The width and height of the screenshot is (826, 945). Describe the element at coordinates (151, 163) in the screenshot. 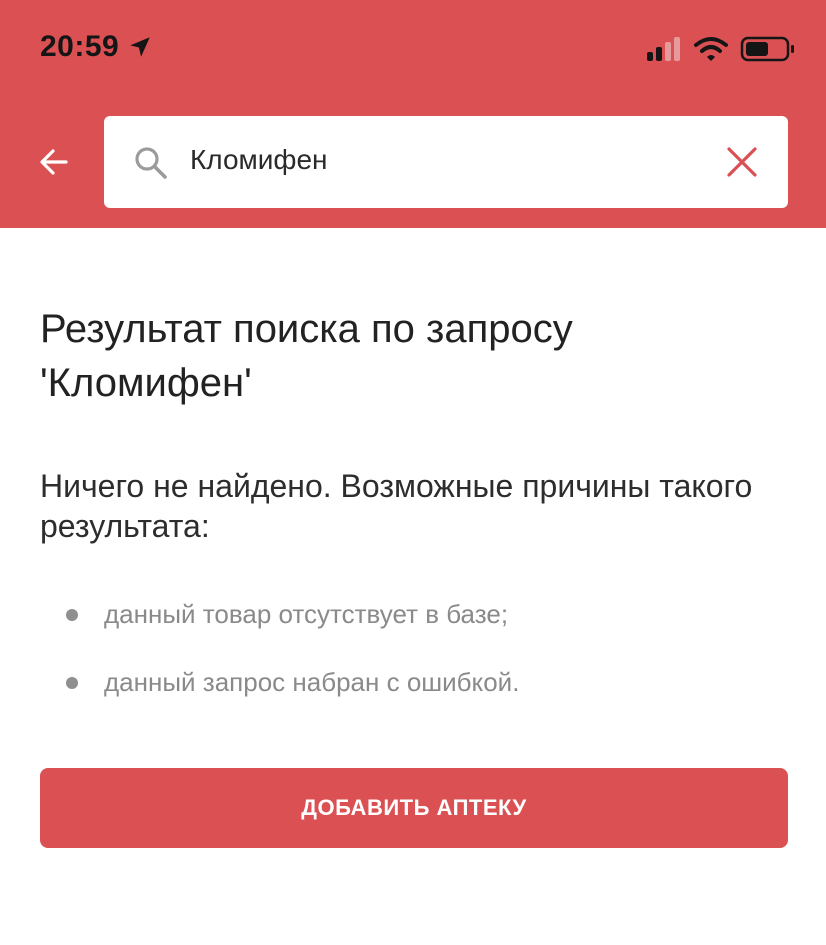

I see `search-icon` at that location.